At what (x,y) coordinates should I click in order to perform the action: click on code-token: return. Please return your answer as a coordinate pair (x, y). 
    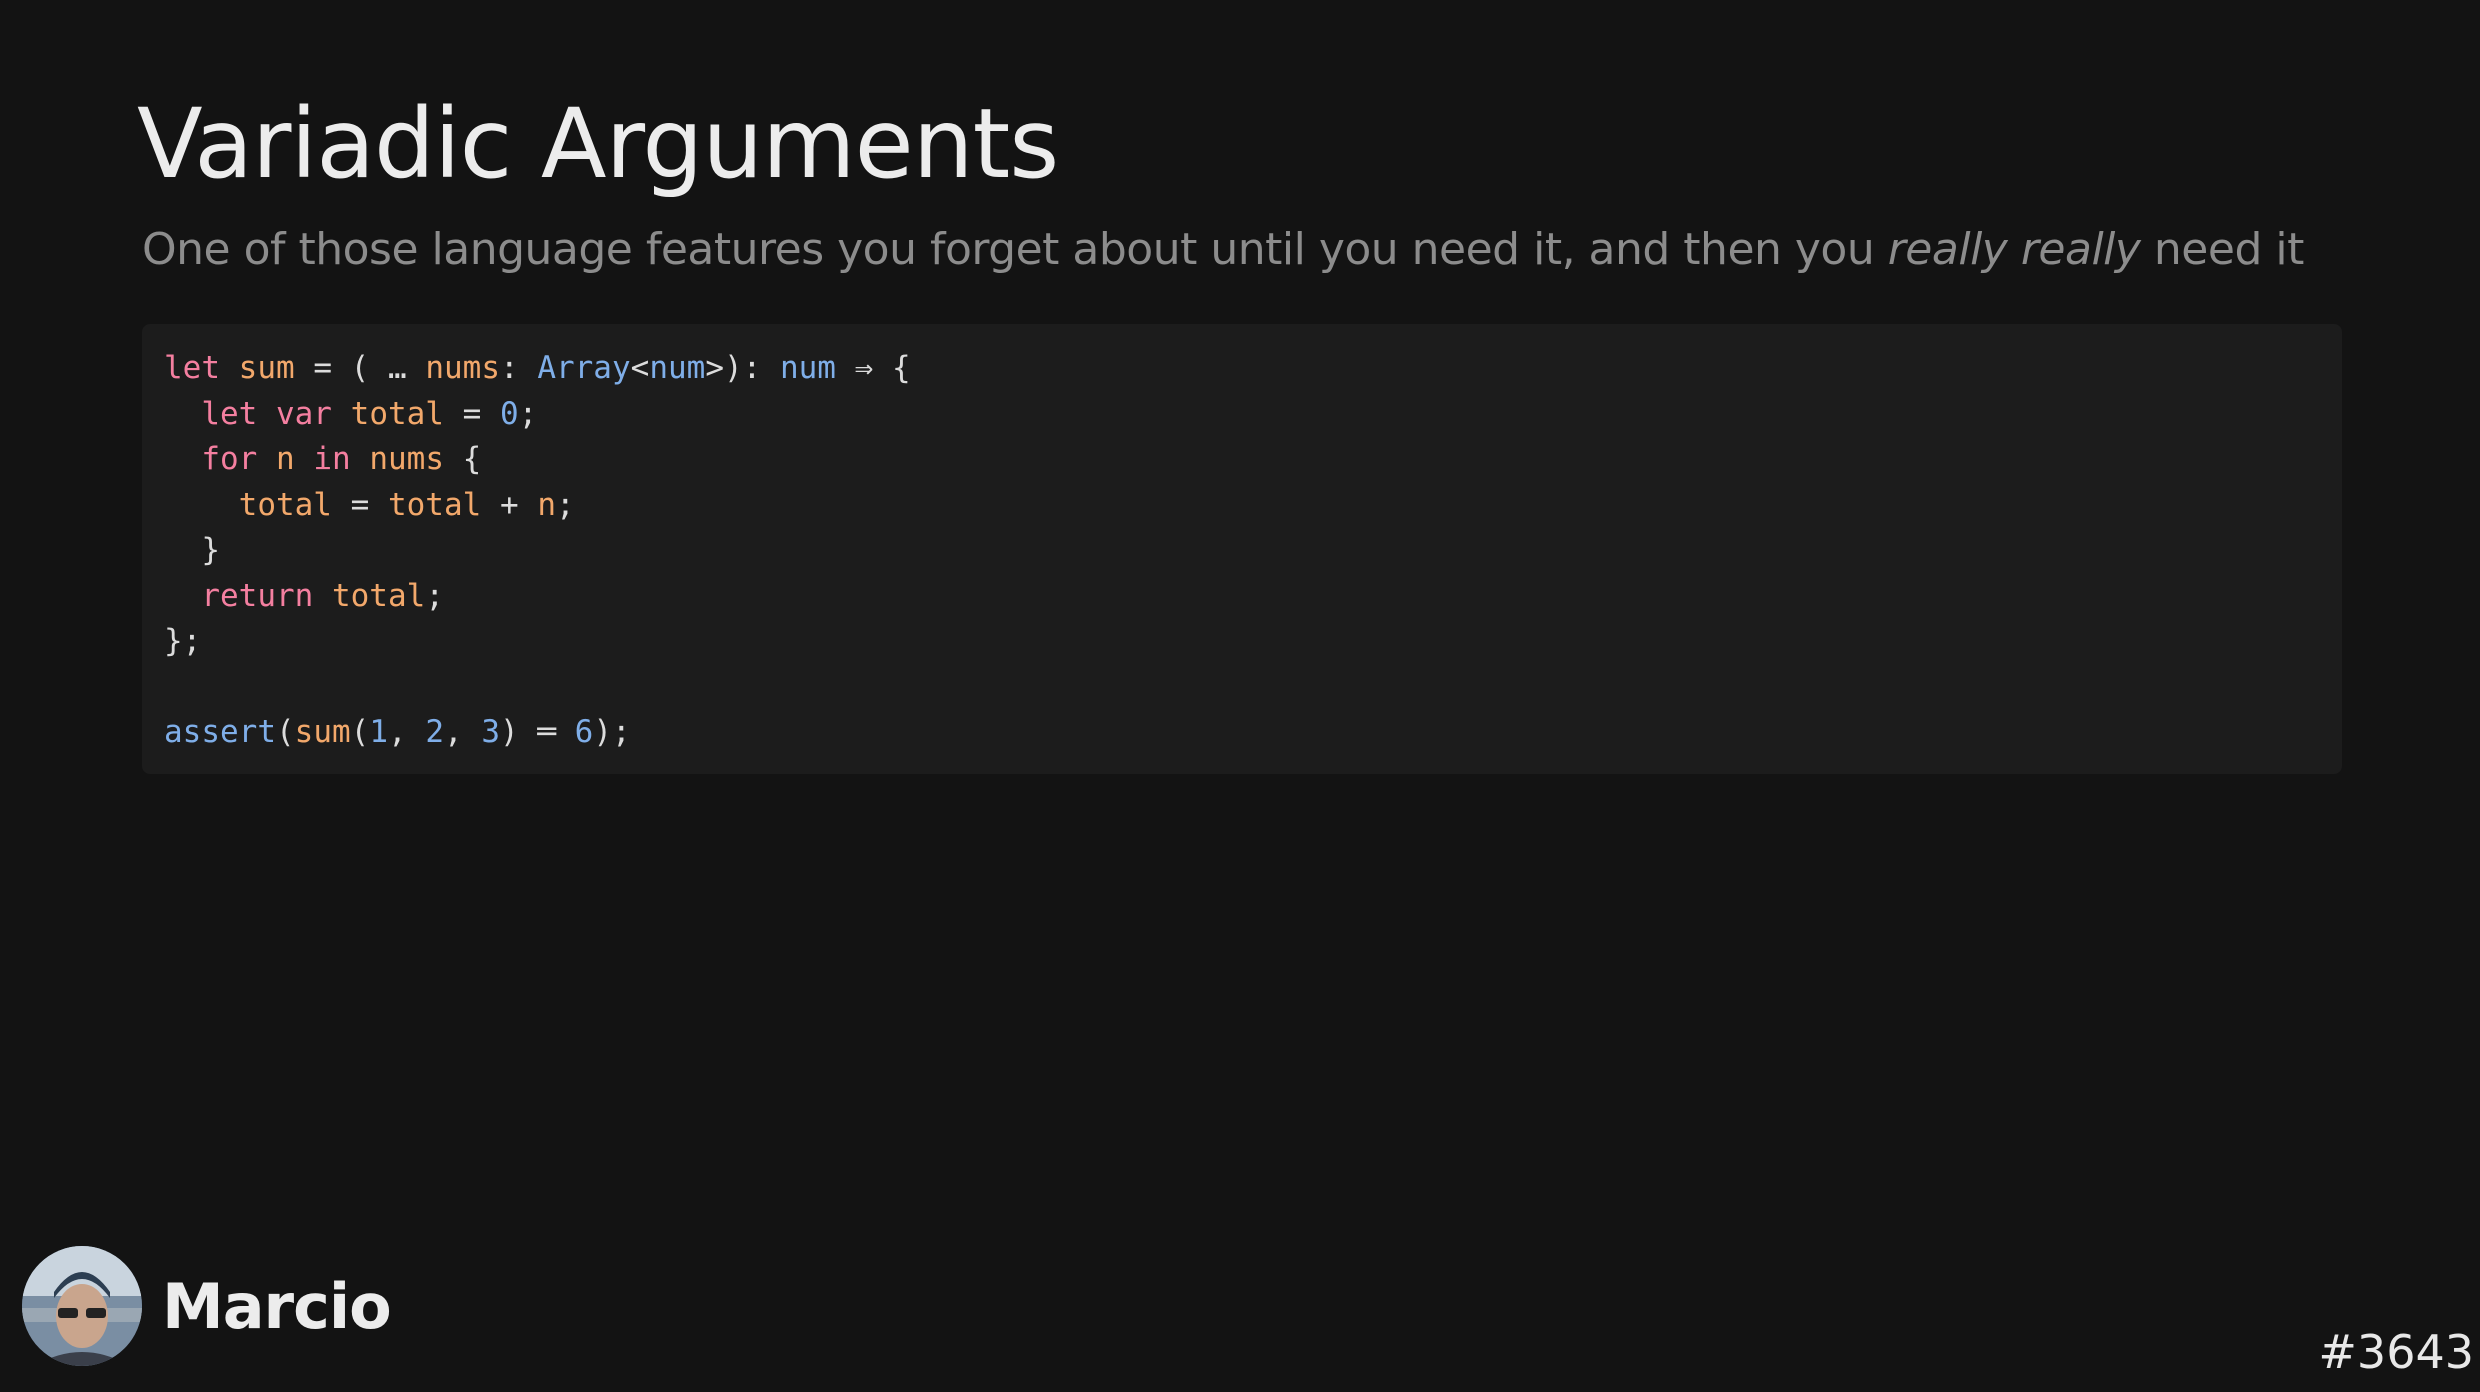
    Looking at the image, I should click on (257, 595).